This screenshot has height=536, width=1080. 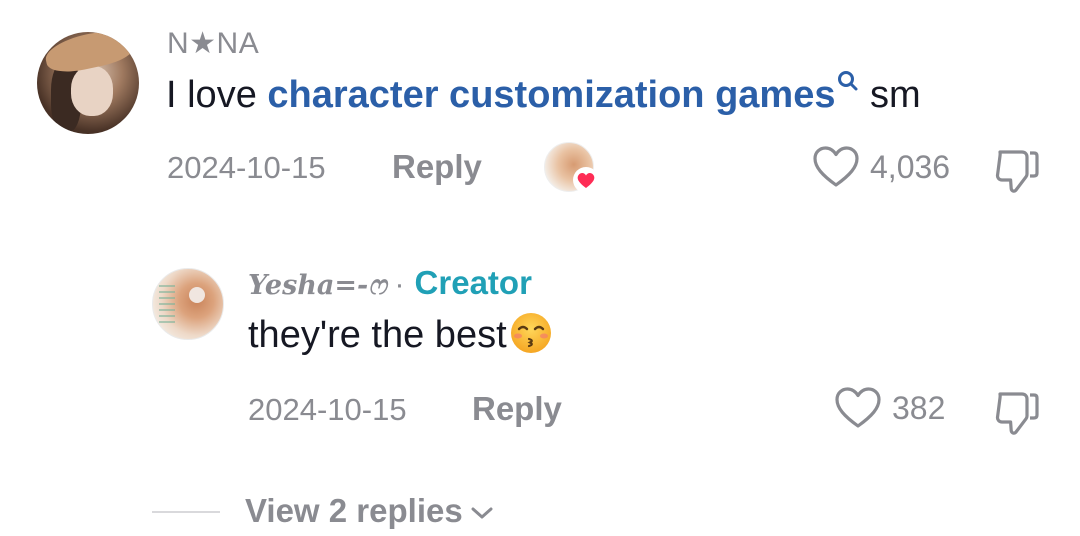 What do you see at coordinates (572, 168) in the screenshot?
I see `liked-by-creator-badge` at bounding box center [572, 168].